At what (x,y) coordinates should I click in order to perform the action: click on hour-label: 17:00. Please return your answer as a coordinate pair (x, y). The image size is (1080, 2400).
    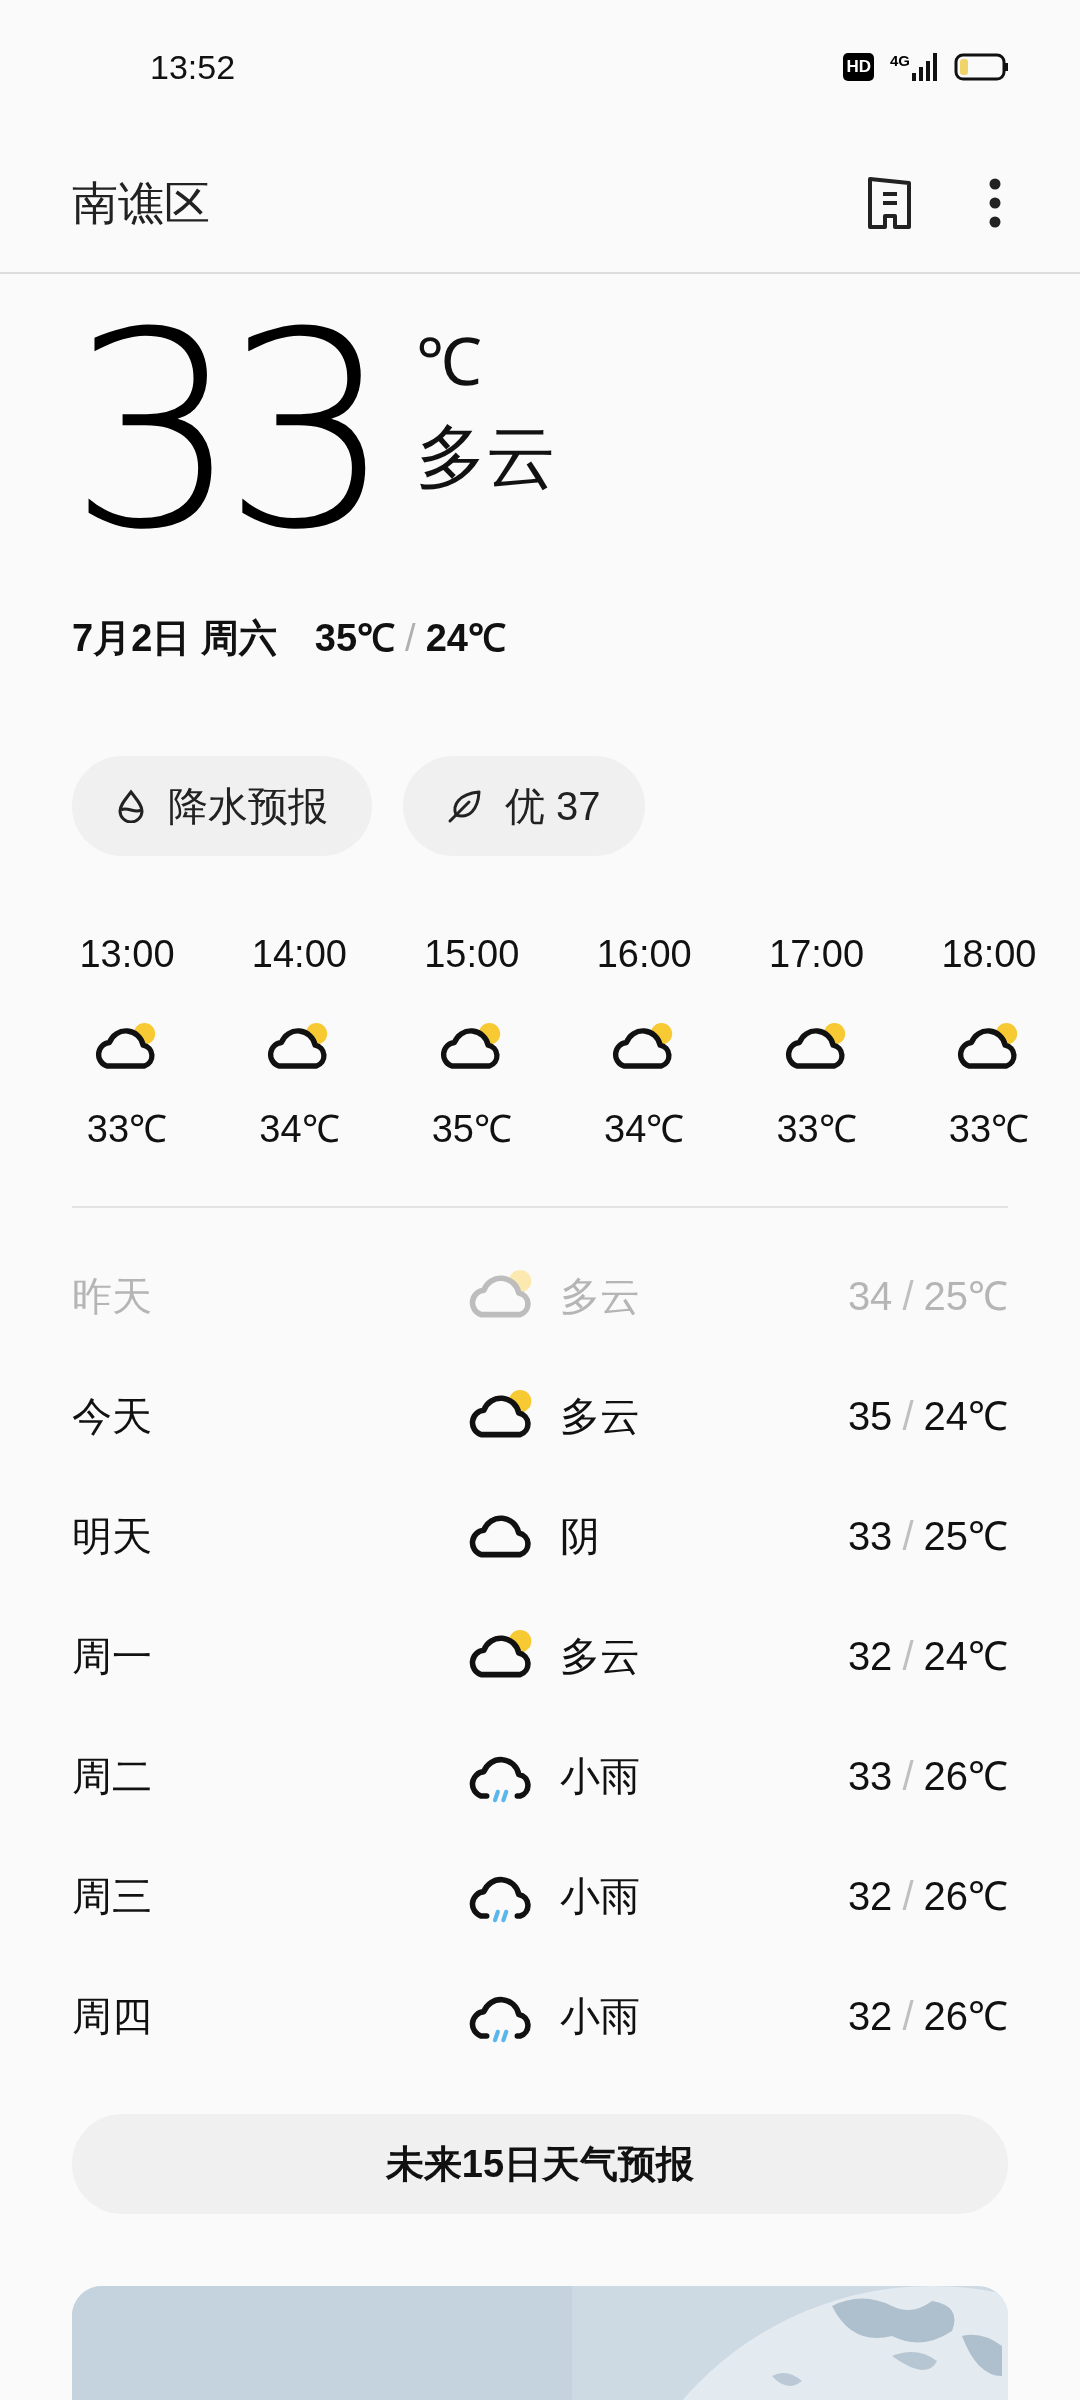
    Looking at the image, I should click on (817, 954).